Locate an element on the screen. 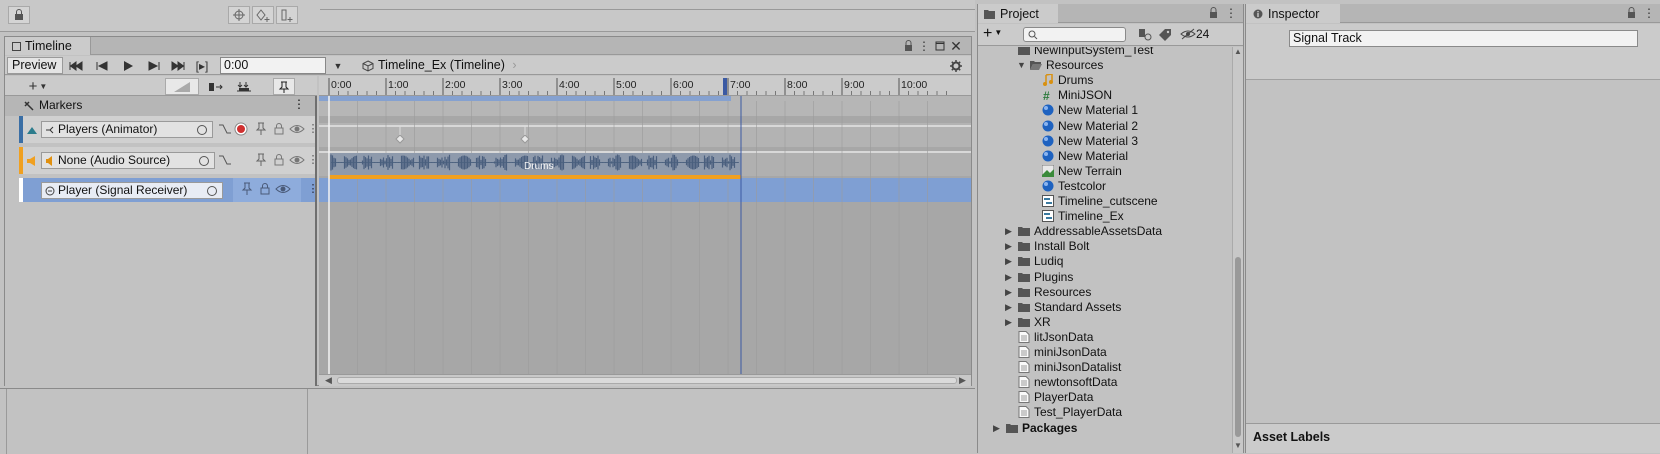 This screenshot has width=1660, height=454. playhead-marker is located at coordinates (725, 86).